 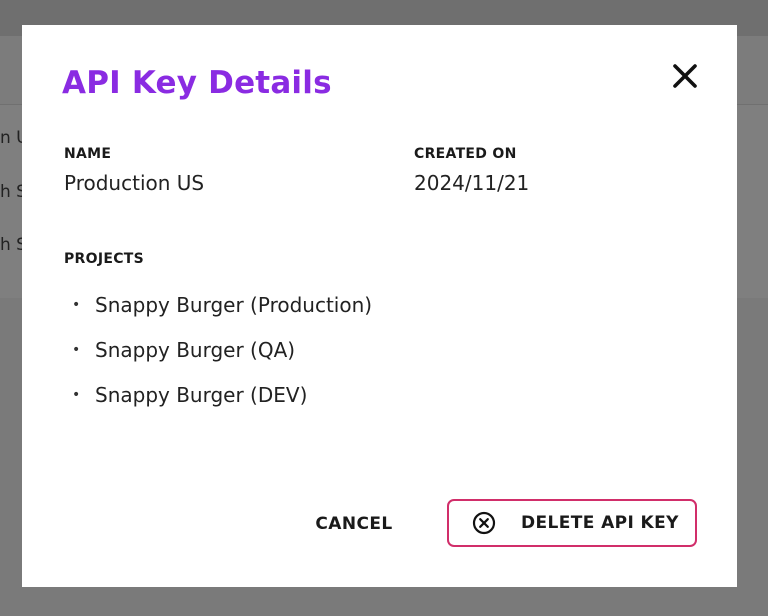 What do you see at coordinates (134, 183) in the screenshot?
I see `name-value: Production US` at bounding box center [134, 183].